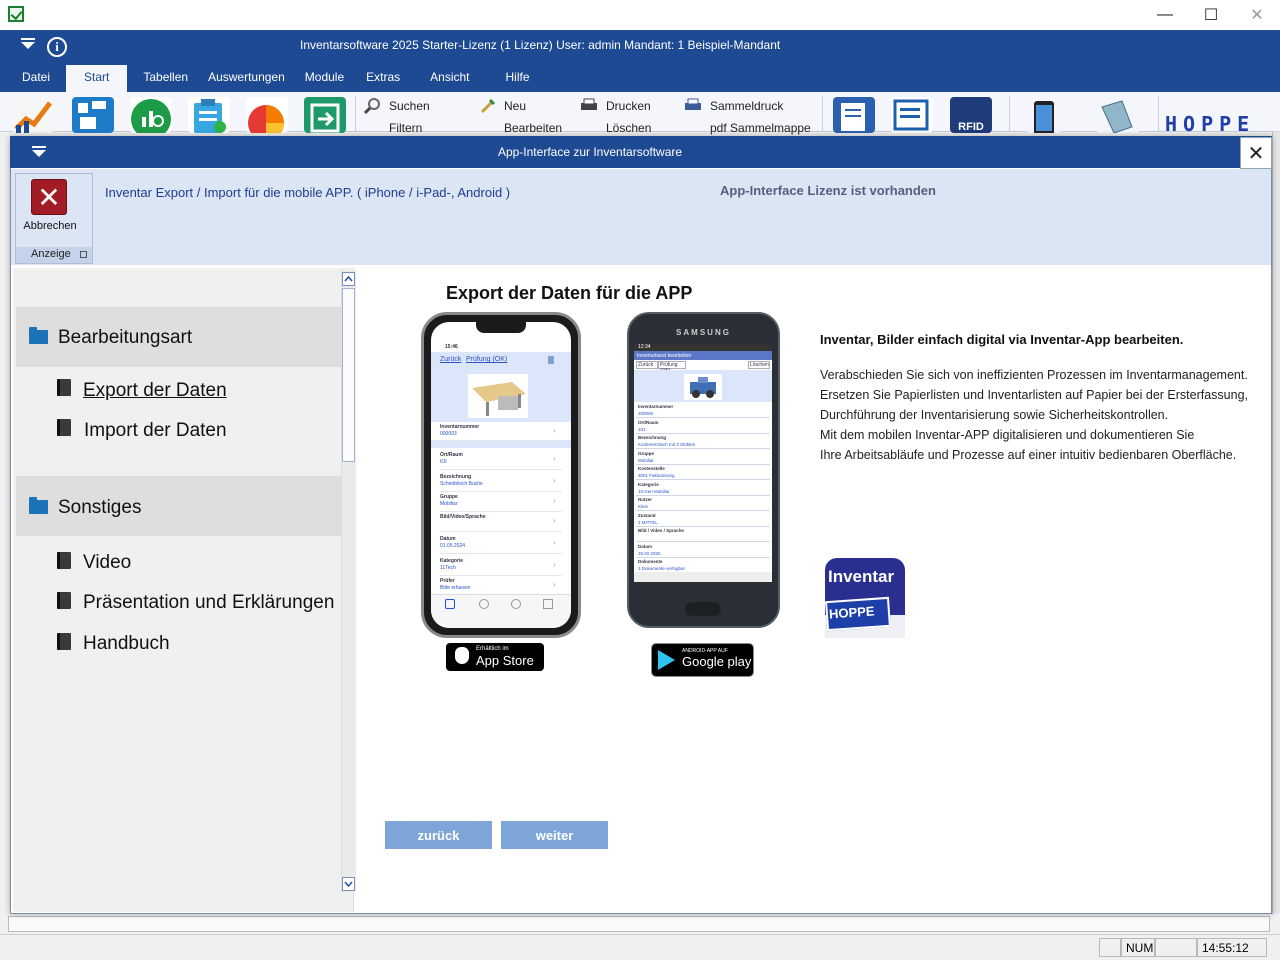  I want to click on chart-growth-icon, so click(33, 115).